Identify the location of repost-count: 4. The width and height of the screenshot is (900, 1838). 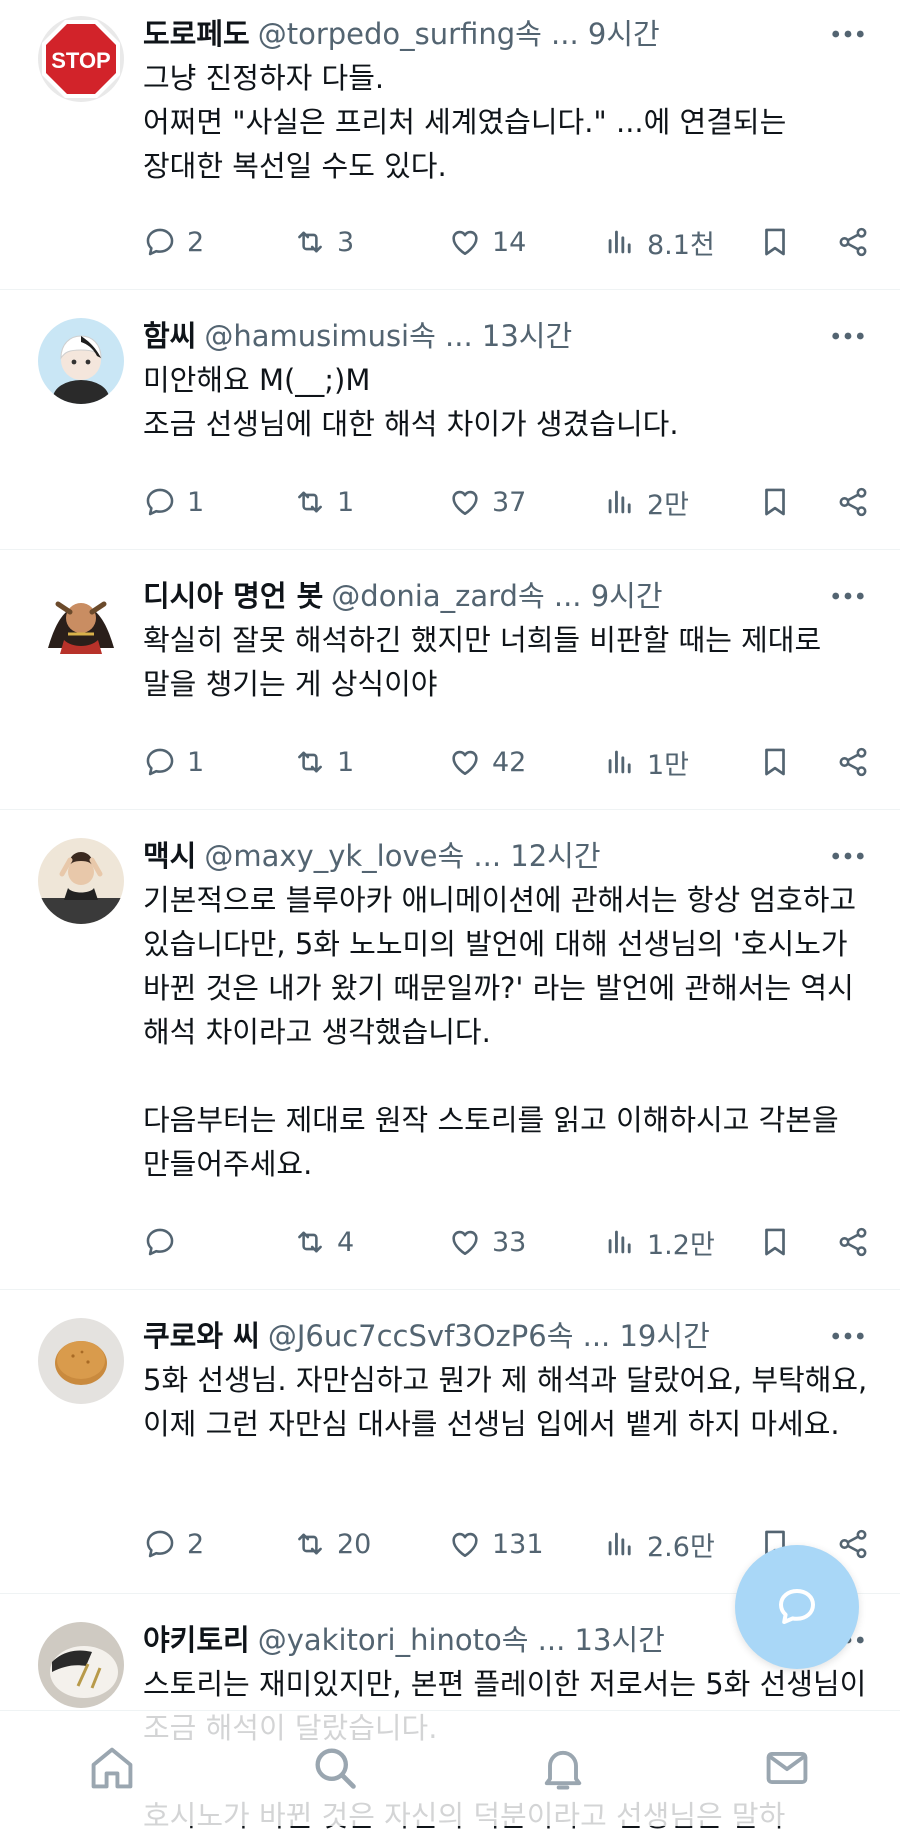
(346, 1242).